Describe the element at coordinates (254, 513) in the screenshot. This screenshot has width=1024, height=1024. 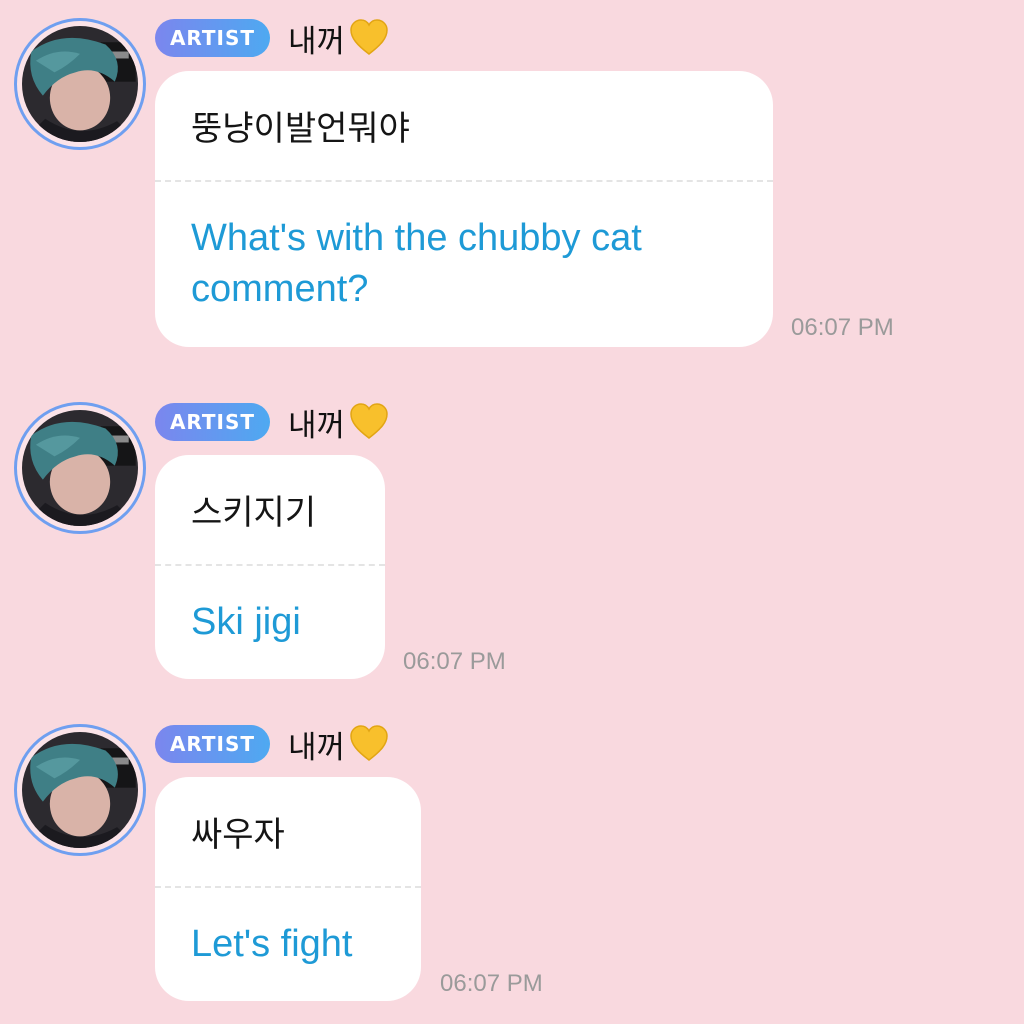
I see `original-text: 스키지기` at that location.